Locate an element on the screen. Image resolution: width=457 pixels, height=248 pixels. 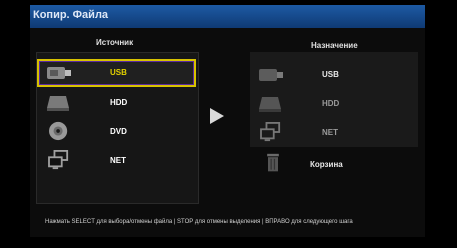
source-item-label: HDD is located at coordinates (119, 102).